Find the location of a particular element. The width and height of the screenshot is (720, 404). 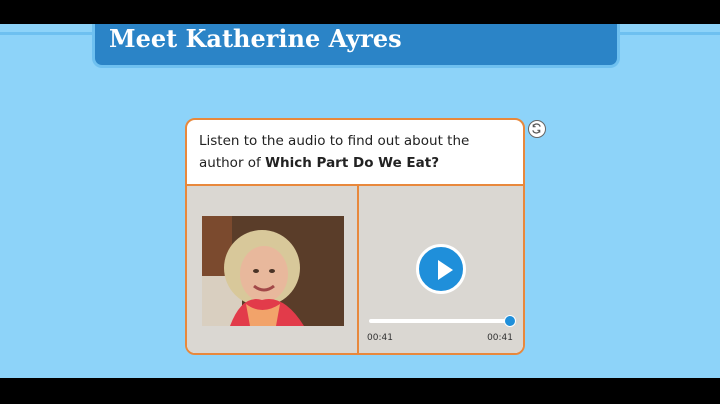

refresh-icon is located at coordinates (536, 128).